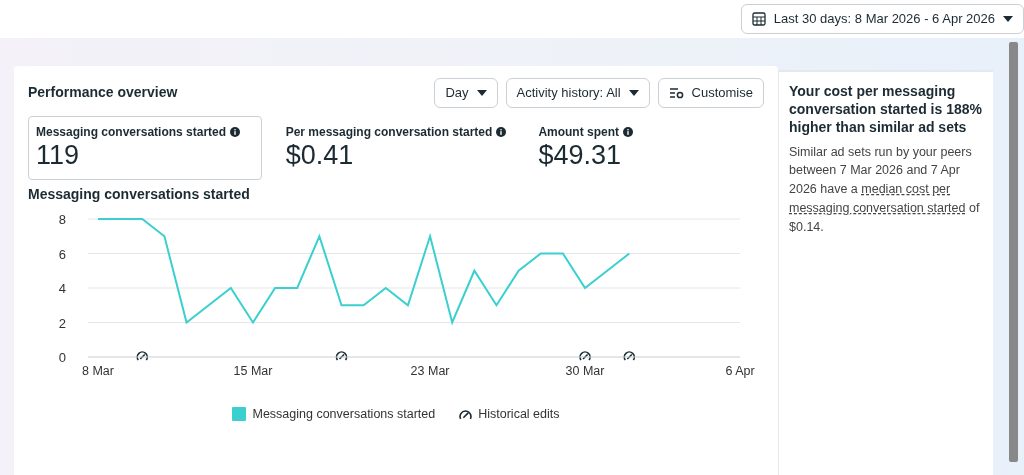 Image resolution: width=1024 pixels, height=475 pixels. I want to click on x-axis-label: 30 Mar, so click(585, 371).